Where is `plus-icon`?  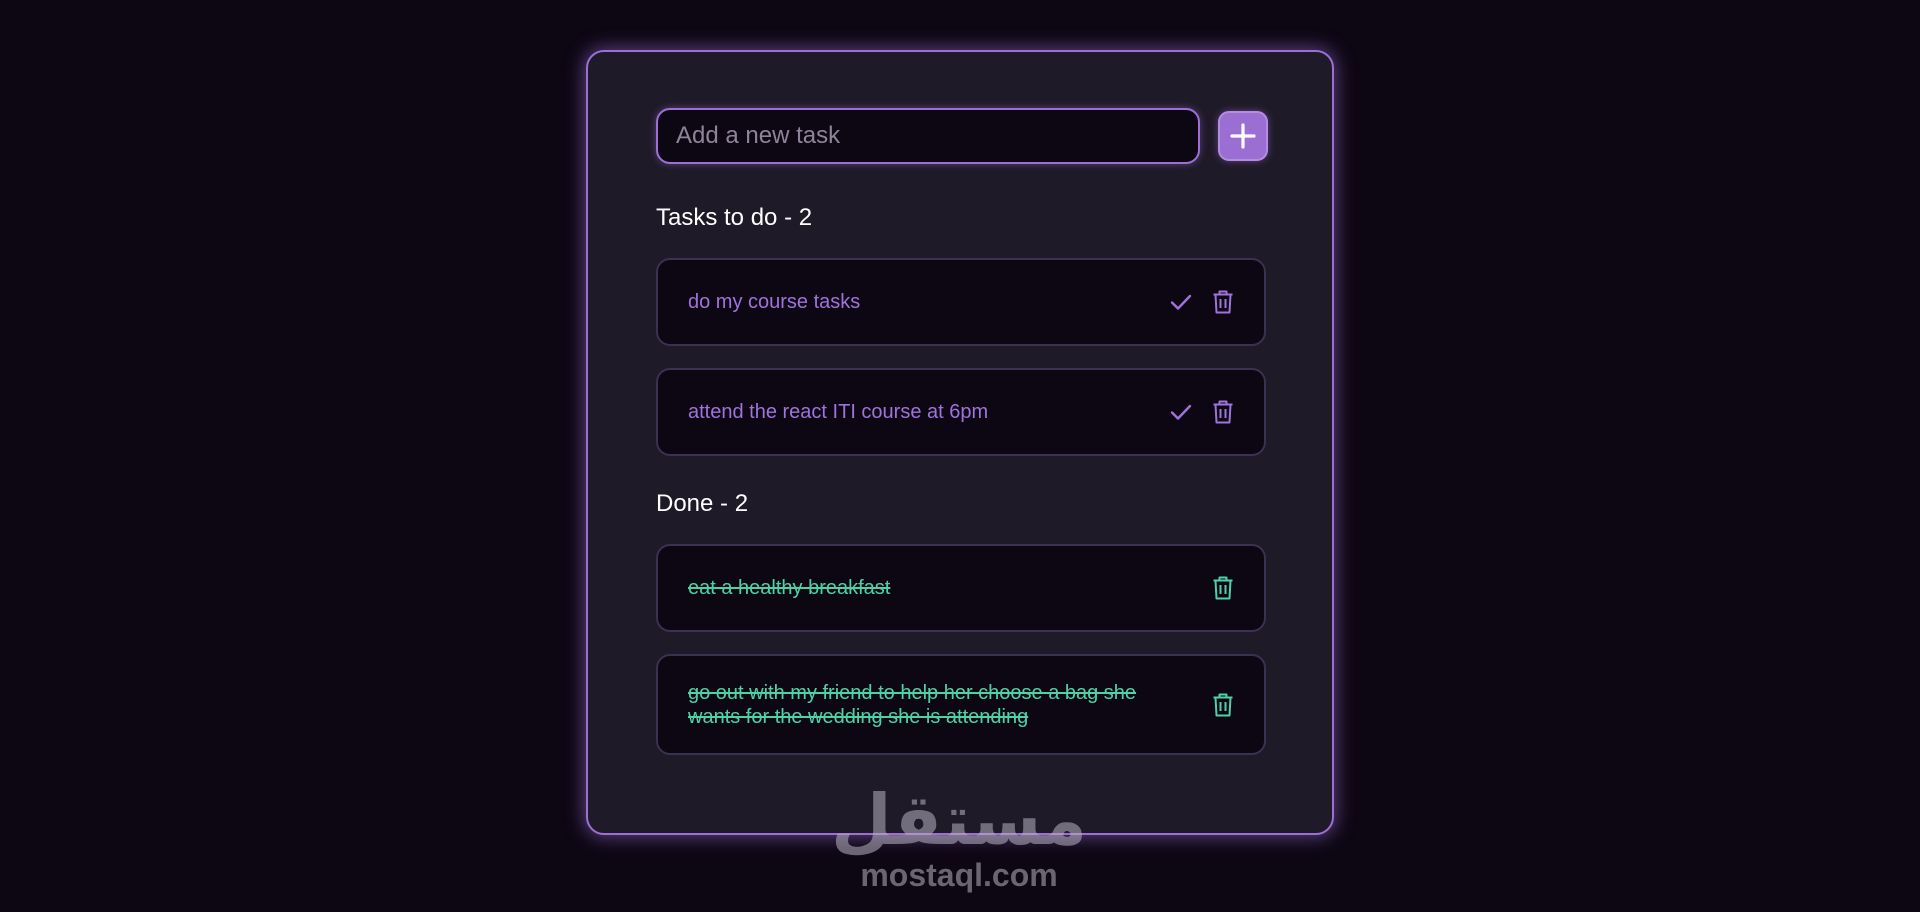
plus-icon is located at coordinates (1243, 136).